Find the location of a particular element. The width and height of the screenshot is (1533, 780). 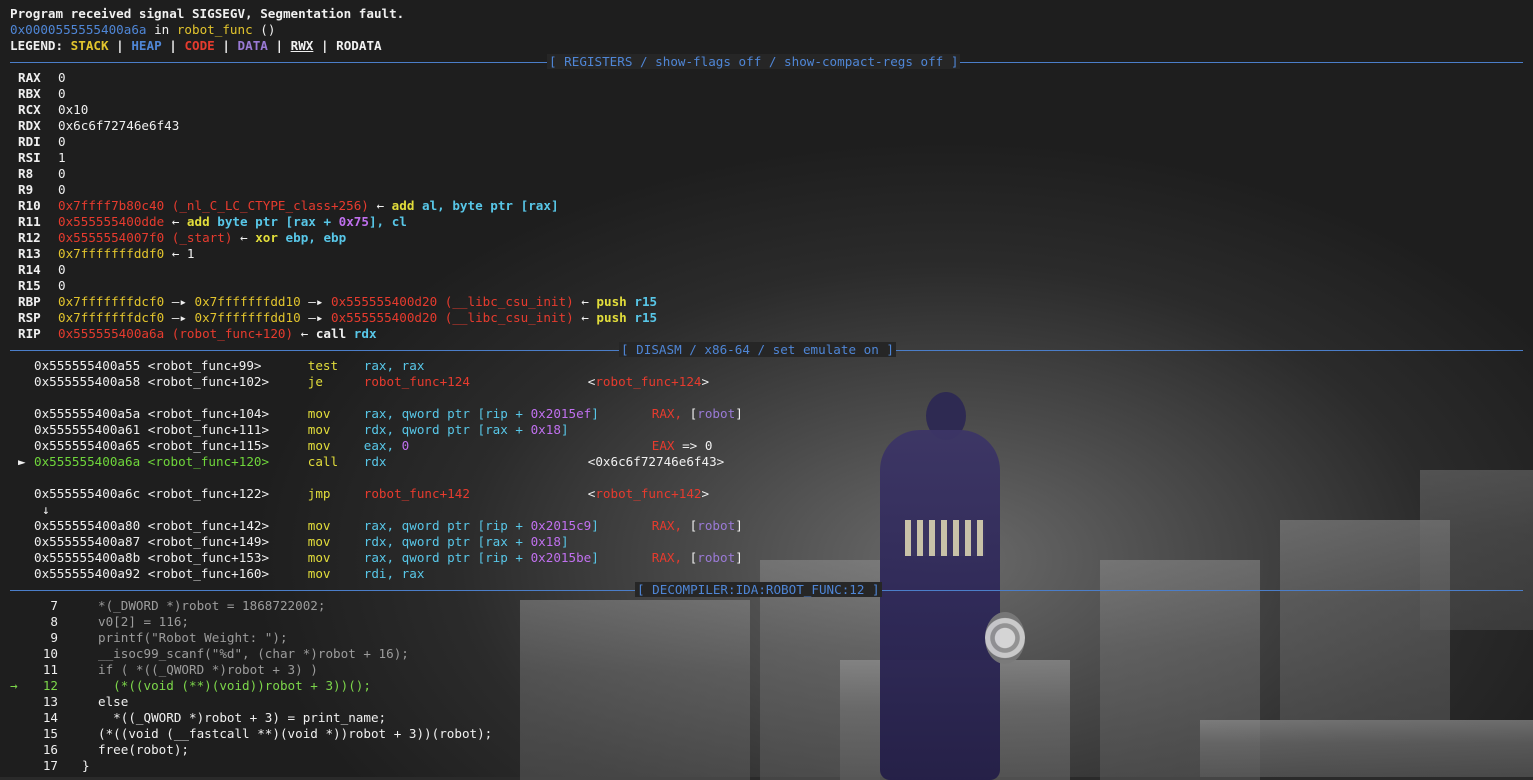

disasm-comment: ] is located at coordinates (739, 525).